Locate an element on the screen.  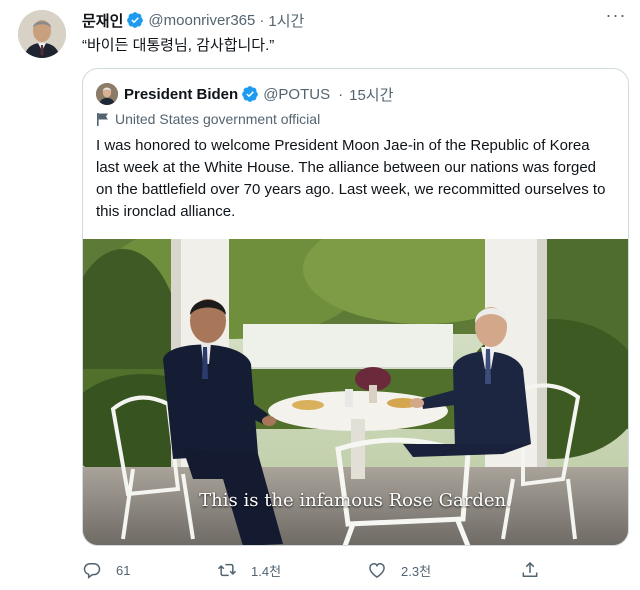
tweet-text: “바이든 대통령님, 감사합니다.” is located at coordinates (178, 45).